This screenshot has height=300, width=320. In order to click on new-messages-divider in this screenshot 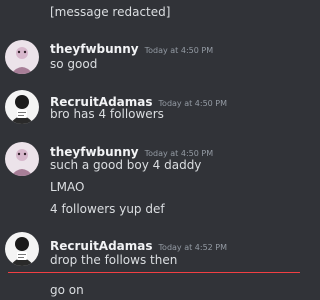, I will do `click(154, 272)`.